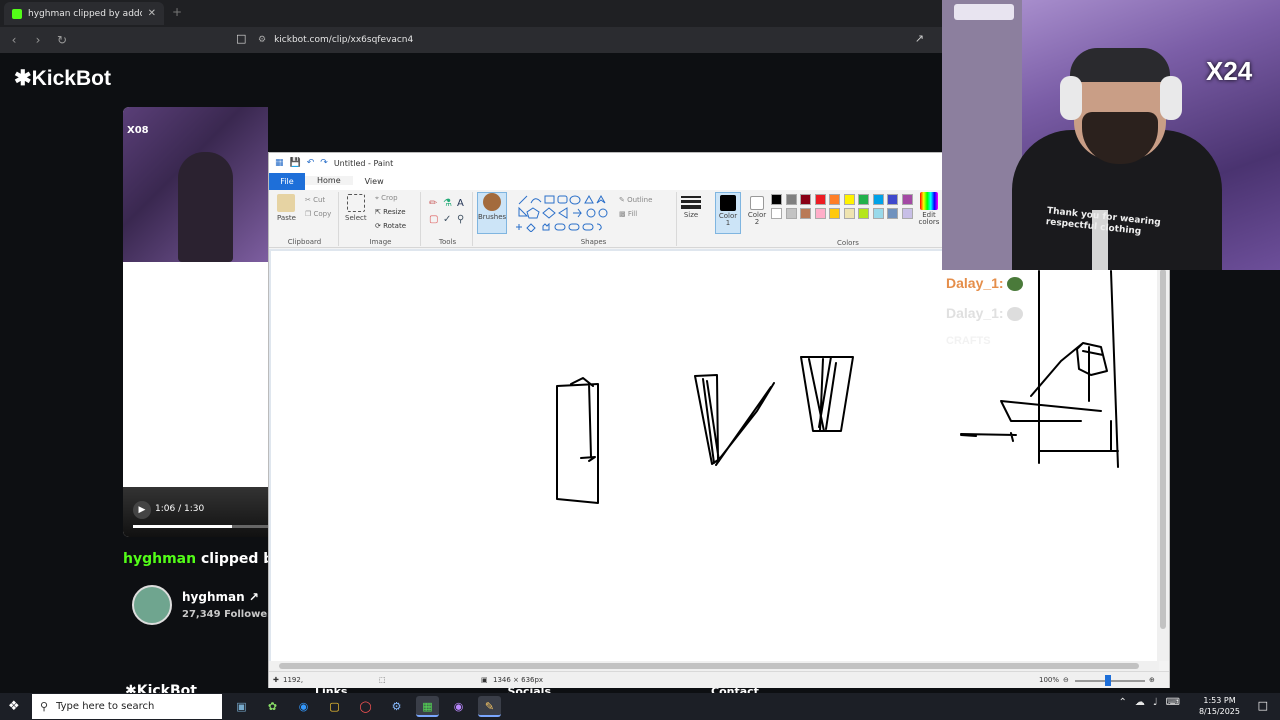  I want to click on tab-home: Home, so click(329, 181).